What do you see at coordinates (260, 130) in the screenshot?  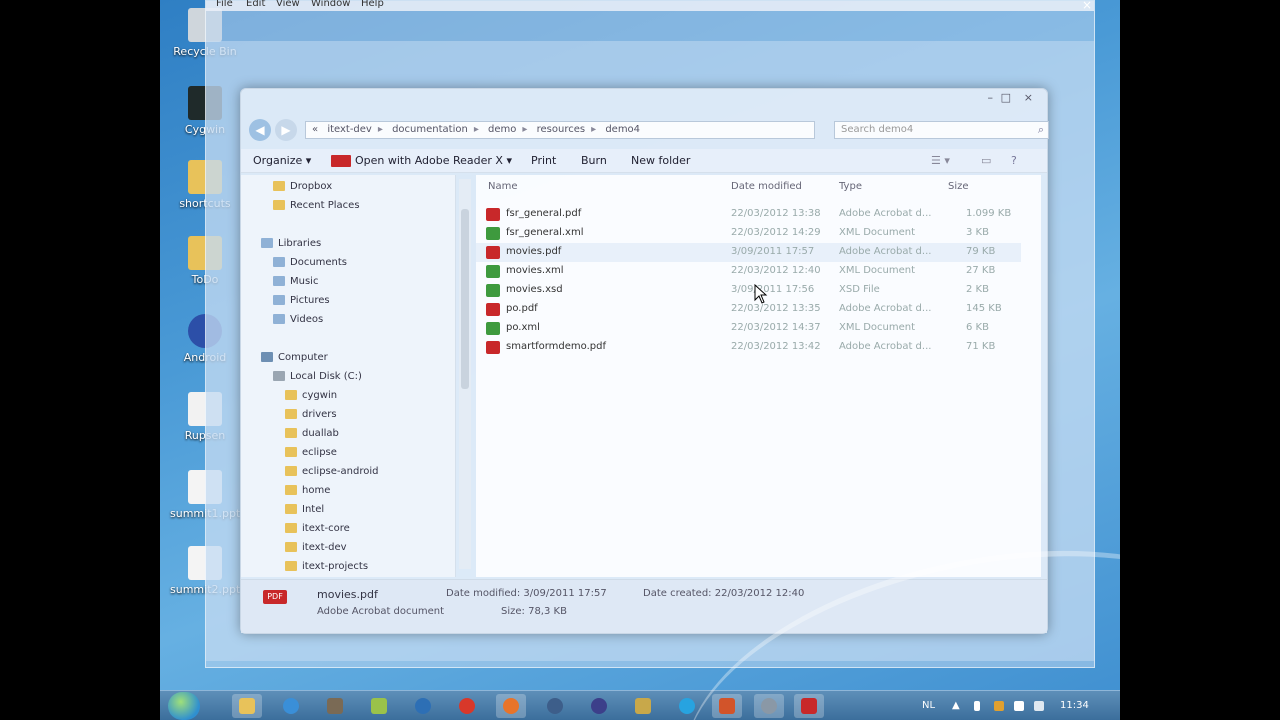 I see `back-arrow-icon: ◀` at bounding box center [260, 130].